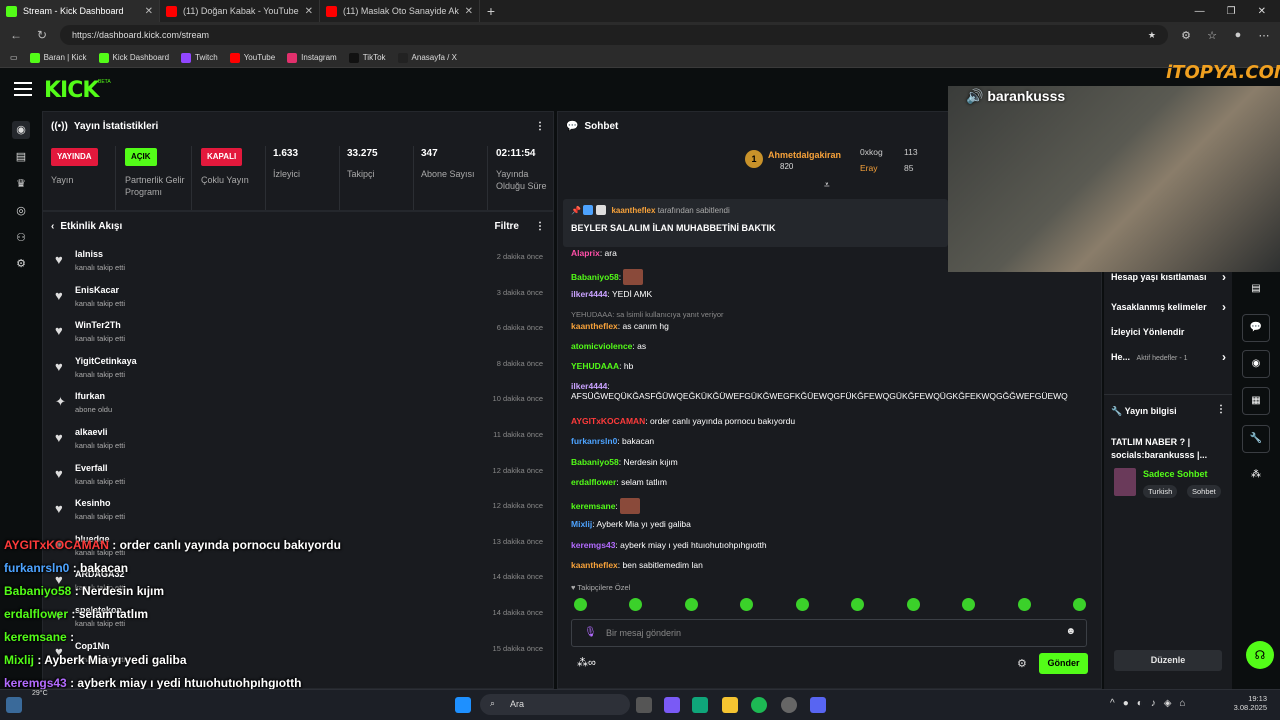 The width and height of the screenshot is (1280, 720). I want to click on taskbar-search: ⌕ Ara, so click(555, 704).